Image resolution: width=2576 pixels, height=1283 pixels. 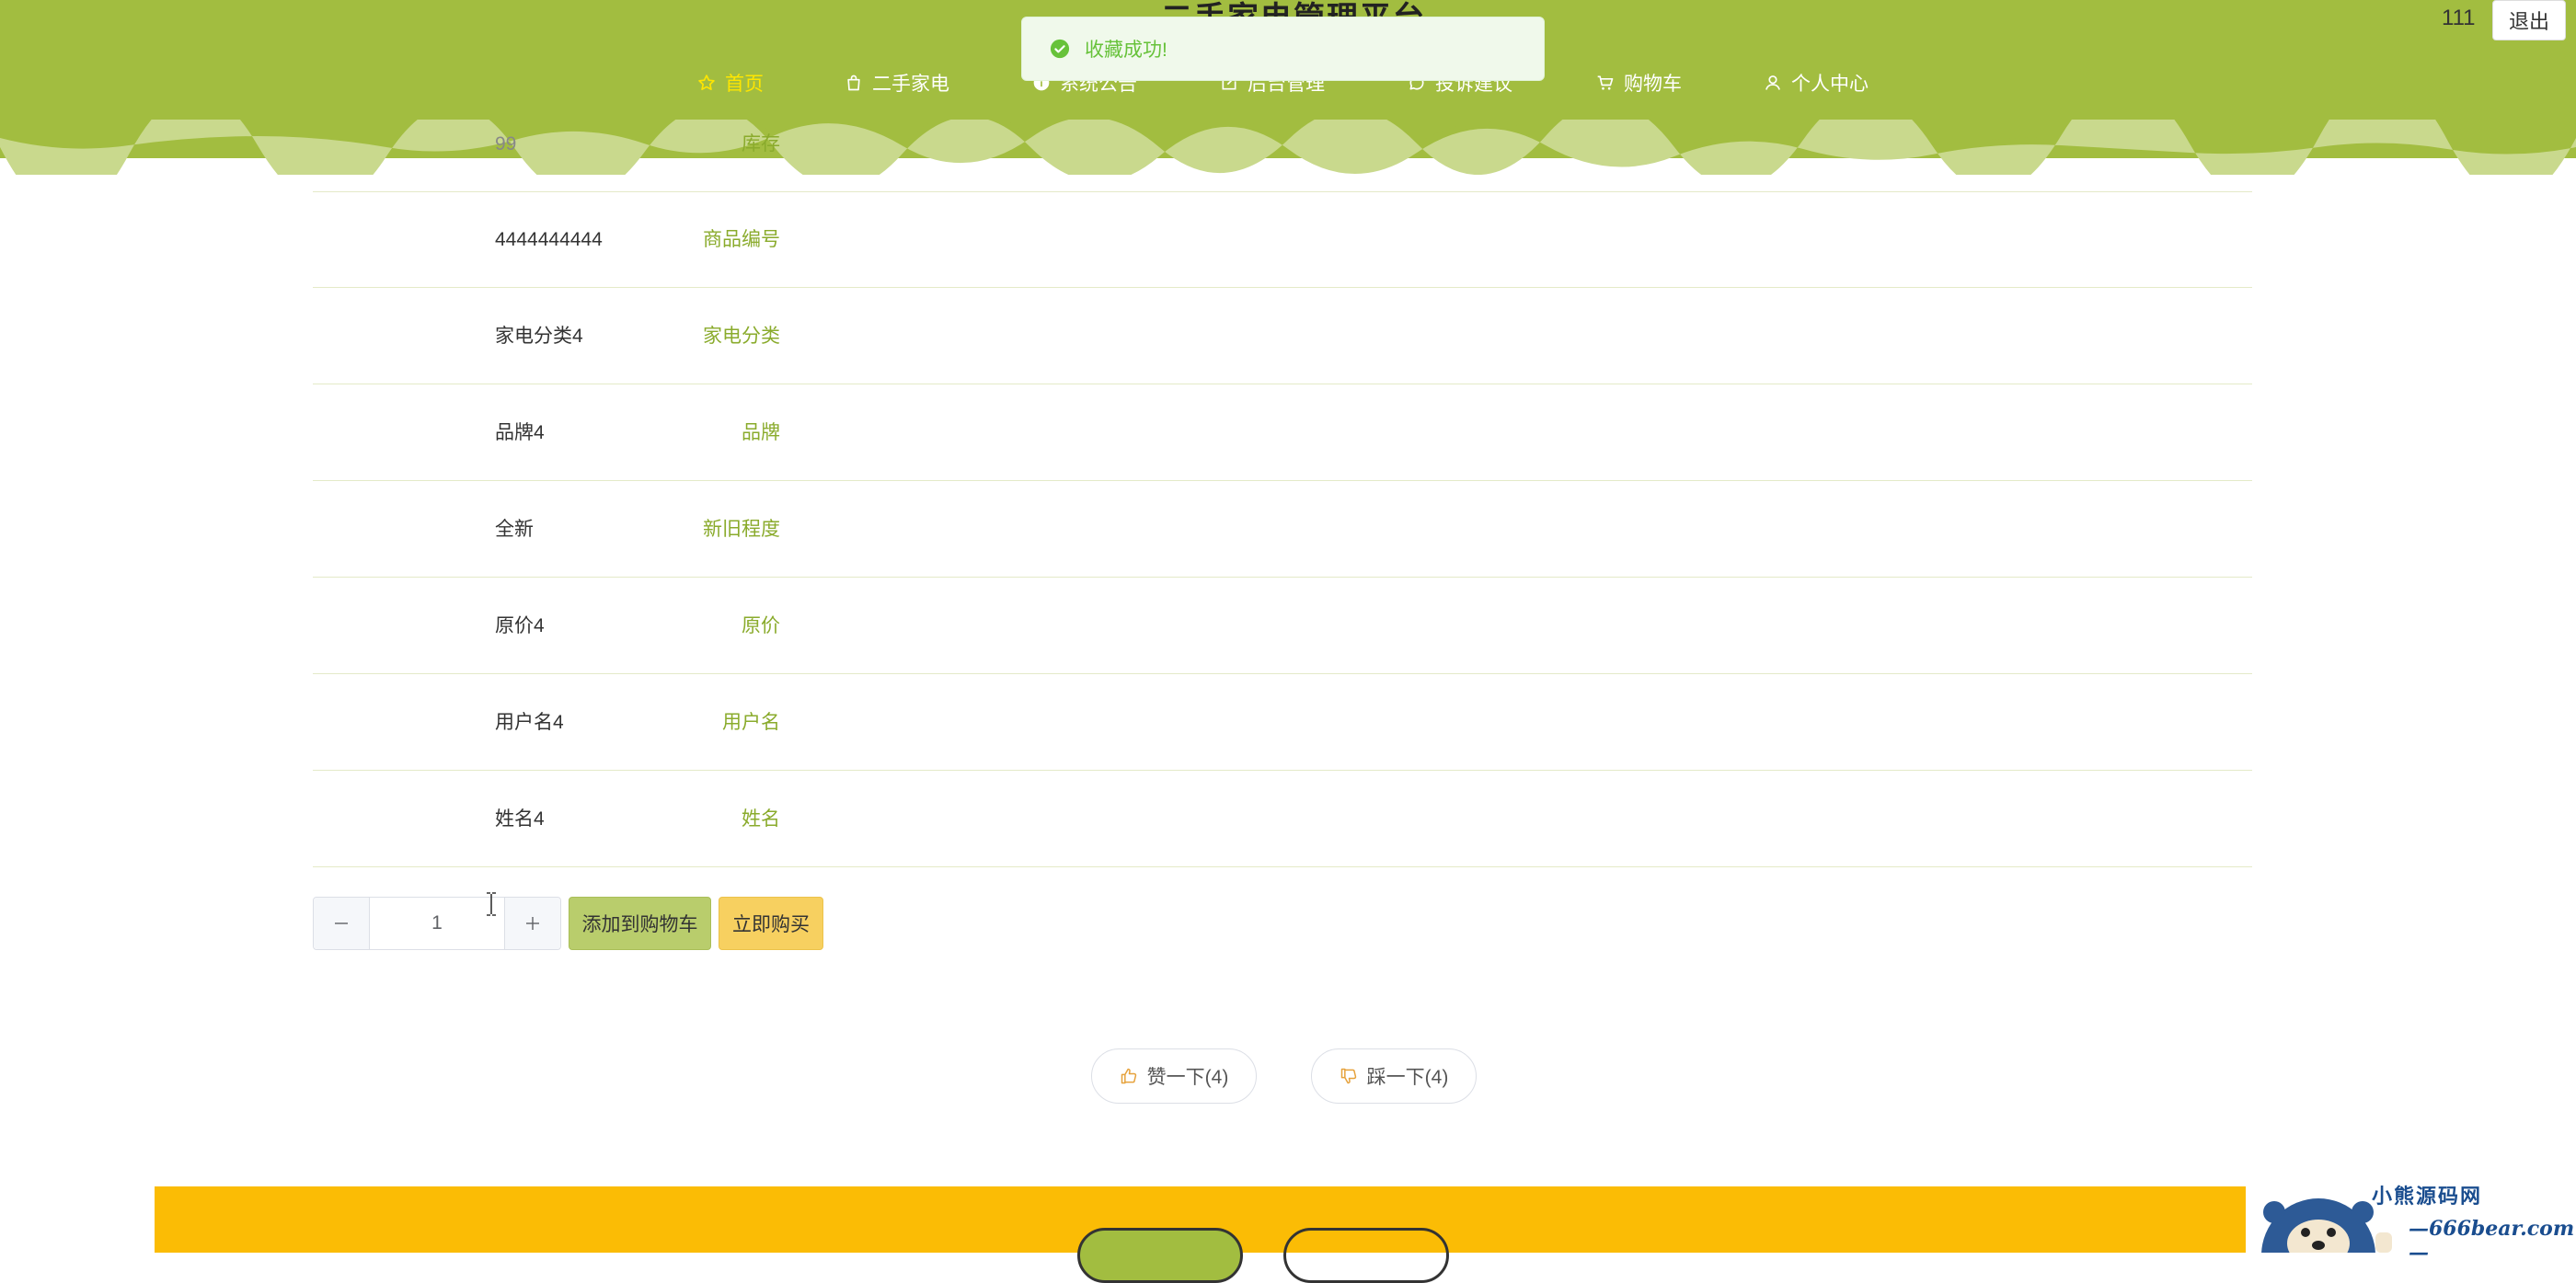 What do you see at coordinates (2459, 18) in the screenshot?
I see `current-user-name: 111` at bounding box center [2459, 18].